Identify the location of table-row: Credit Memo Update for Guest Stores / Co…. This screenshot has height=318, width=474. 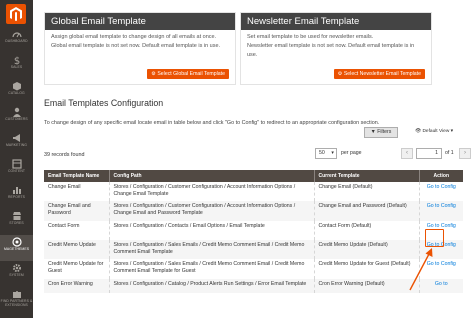
(253, 269).